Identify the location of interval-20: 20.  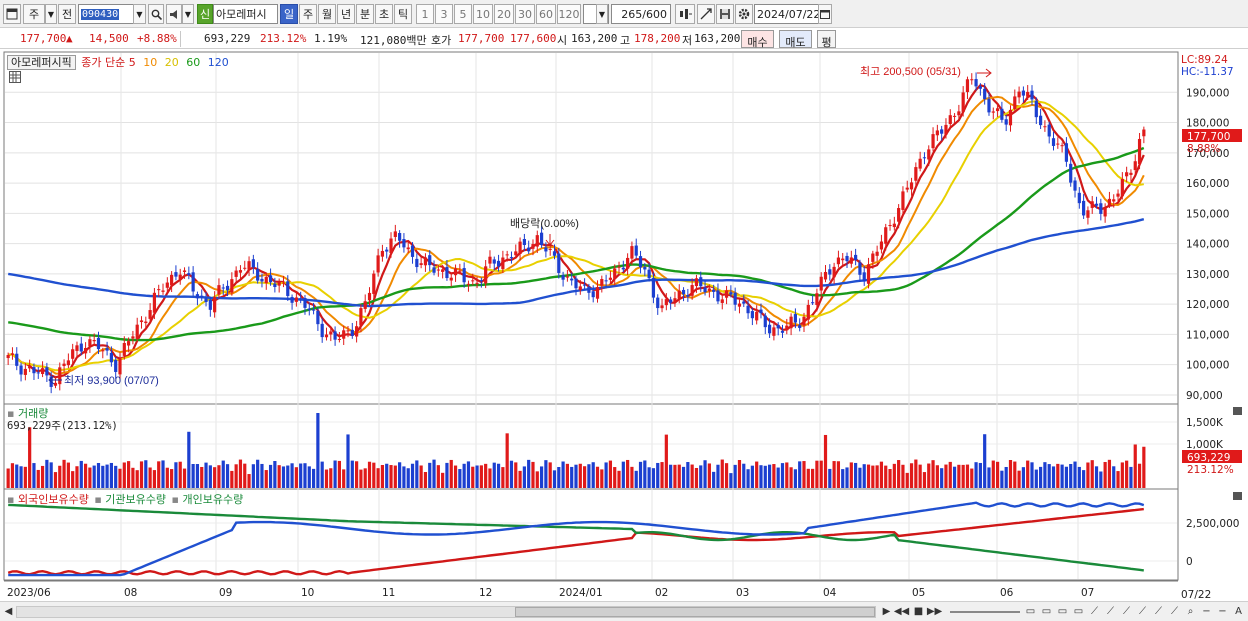
(504, 14).